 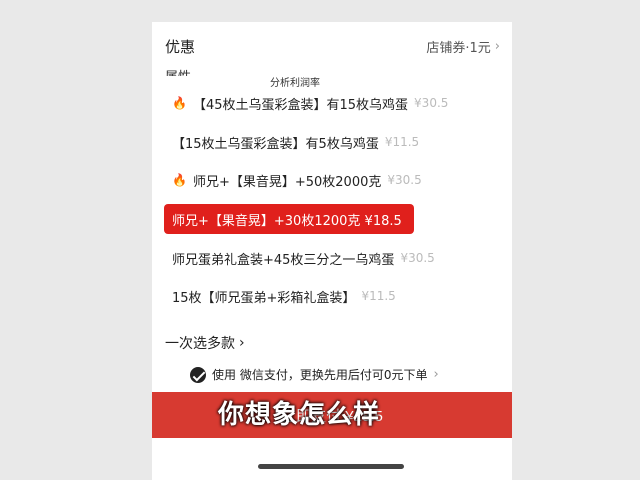 What do you see at coordinates (275, 144) in the screenshot?
I see `option-label: 【15枚土乌蛋彩盒装】有5枚乌鸡蛋` at bounding box center [275, 144].